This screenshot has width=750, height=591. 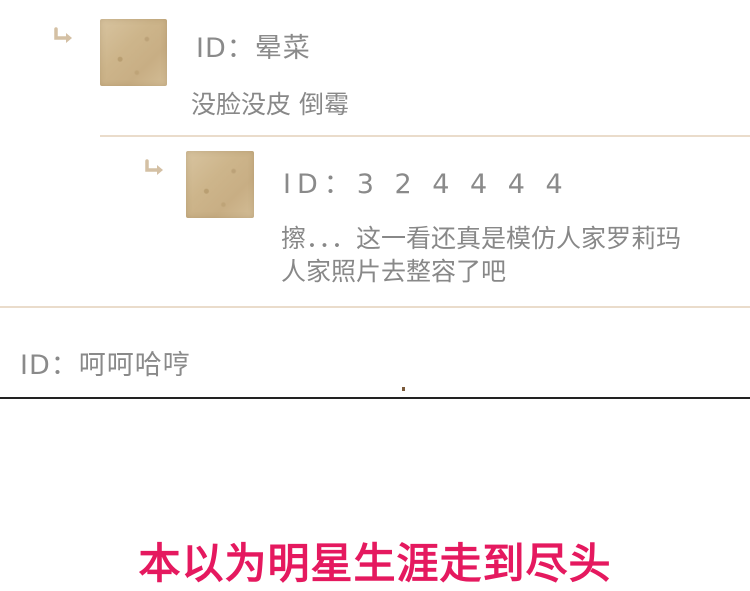 What do you see at coordinates (375, 563) in the screenshot?
I see `caption: 本以为明星生涯走到尽头` at bounding box center [375, 563].